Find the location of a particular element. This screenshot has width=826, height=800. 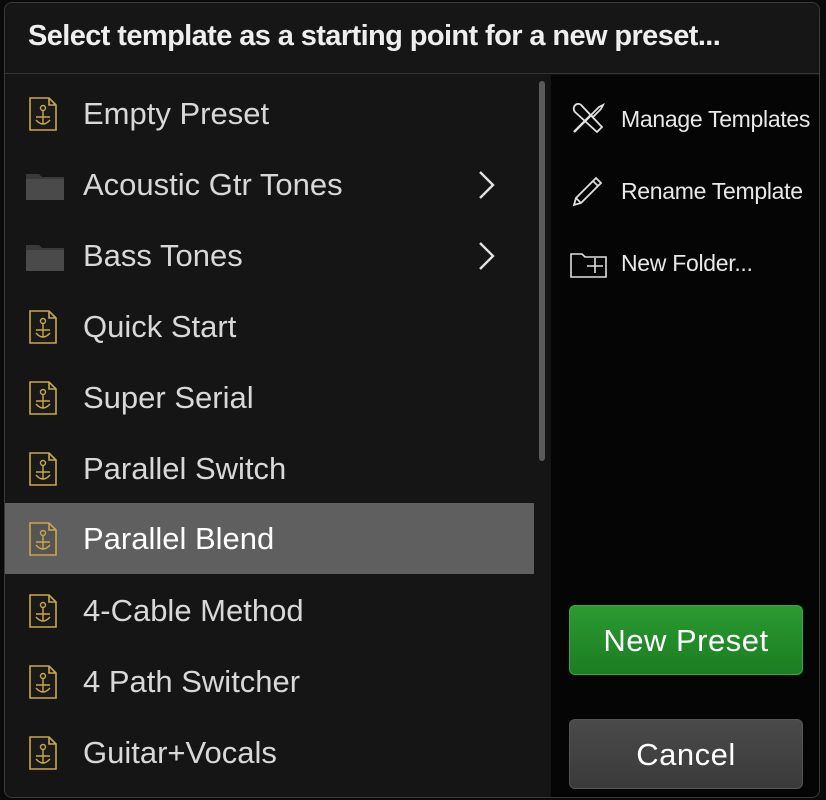

rename-template-button: Rename Template is located at coordinates (685, 189).